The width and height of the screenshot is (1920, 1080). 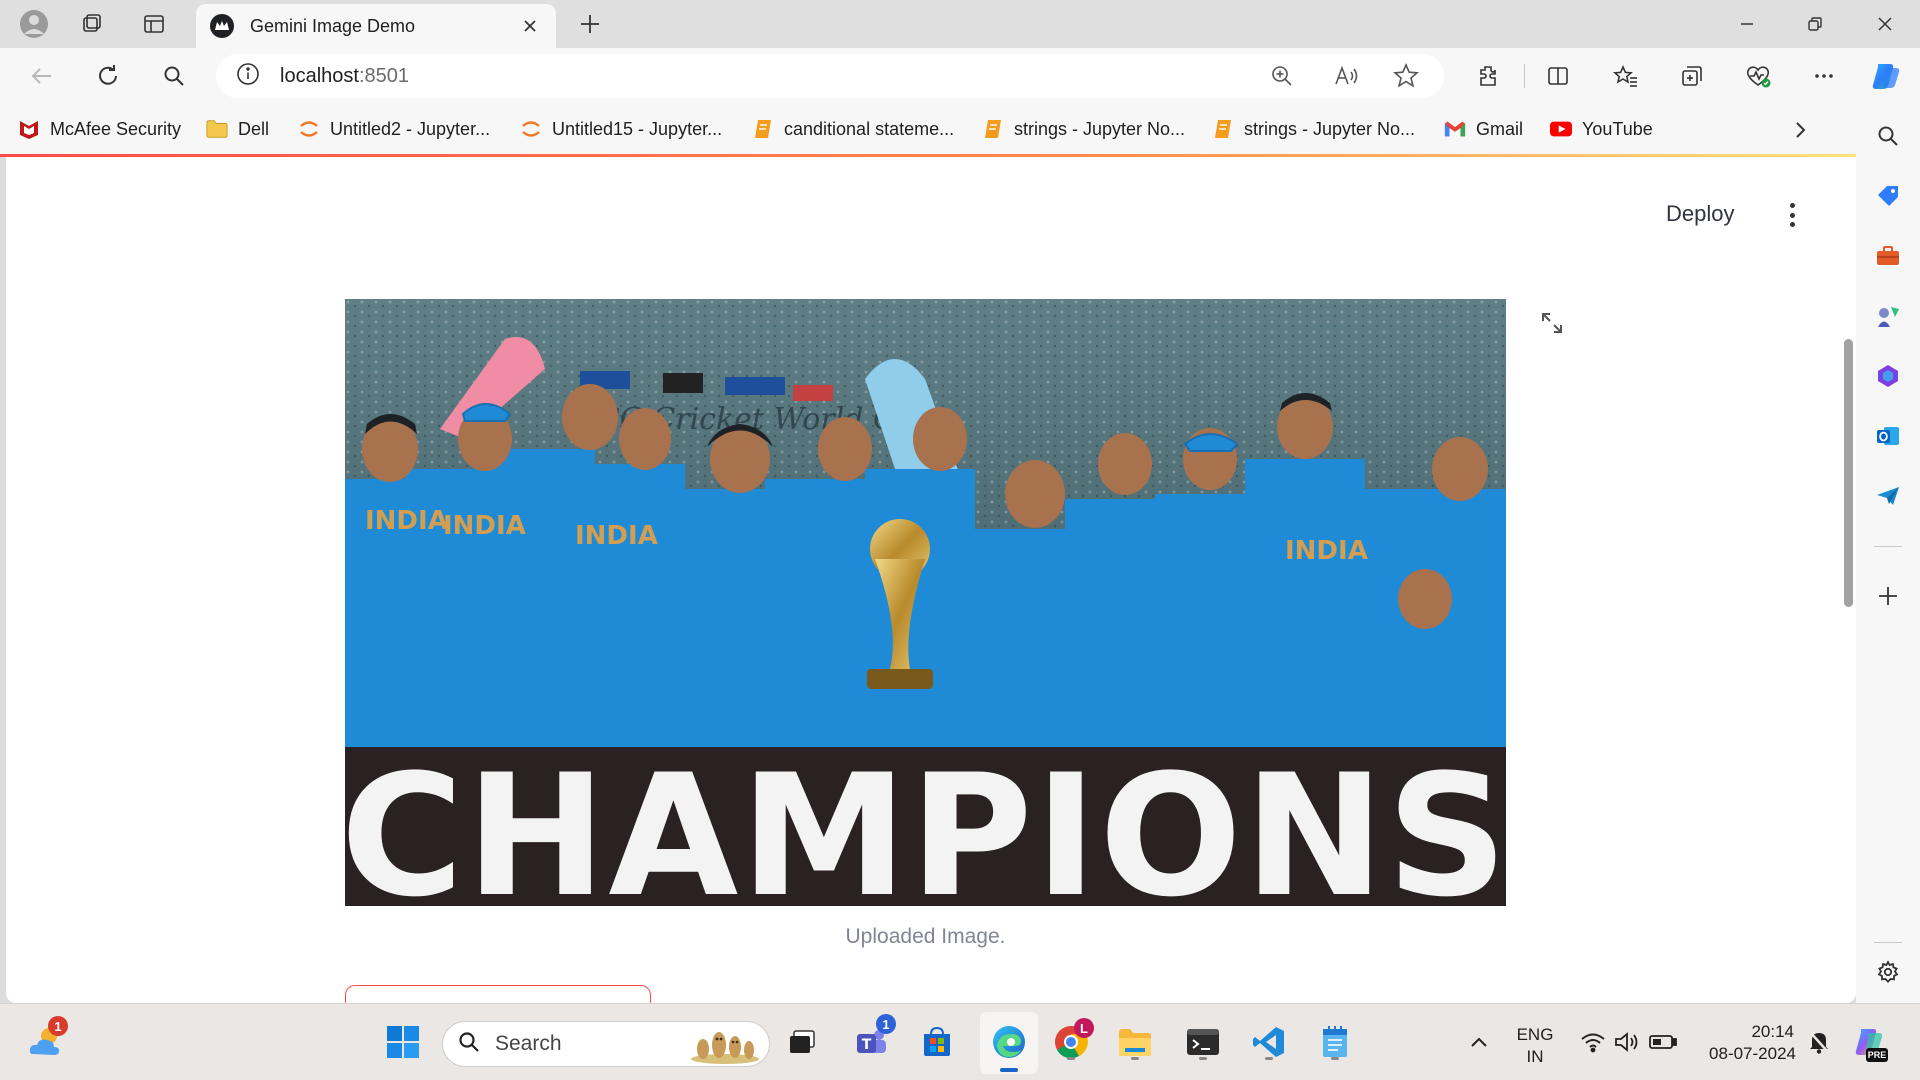 What do you see at coordinates (886, 1024) in the screenshot?
I see `teams-badge: 1` at bounding box center [886, 1024].